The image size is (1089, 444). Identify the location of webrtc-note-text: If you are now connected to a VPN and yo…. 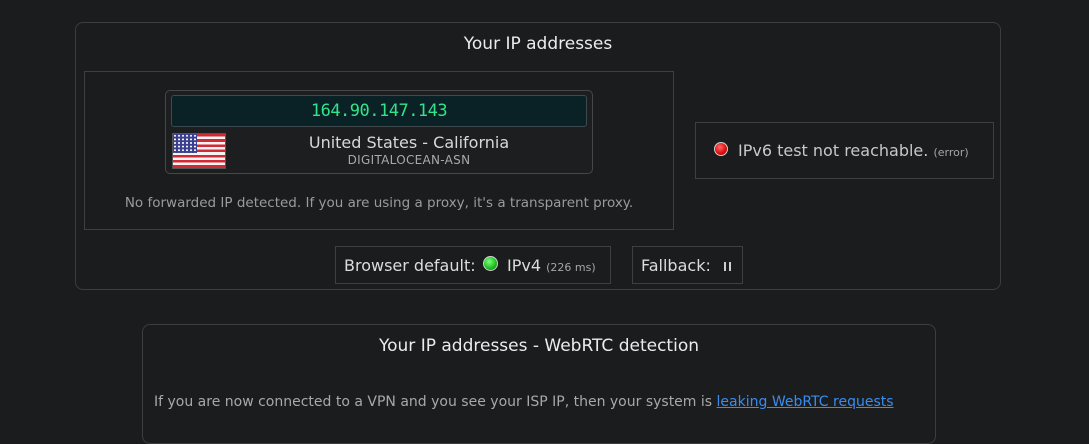
(433, 402).